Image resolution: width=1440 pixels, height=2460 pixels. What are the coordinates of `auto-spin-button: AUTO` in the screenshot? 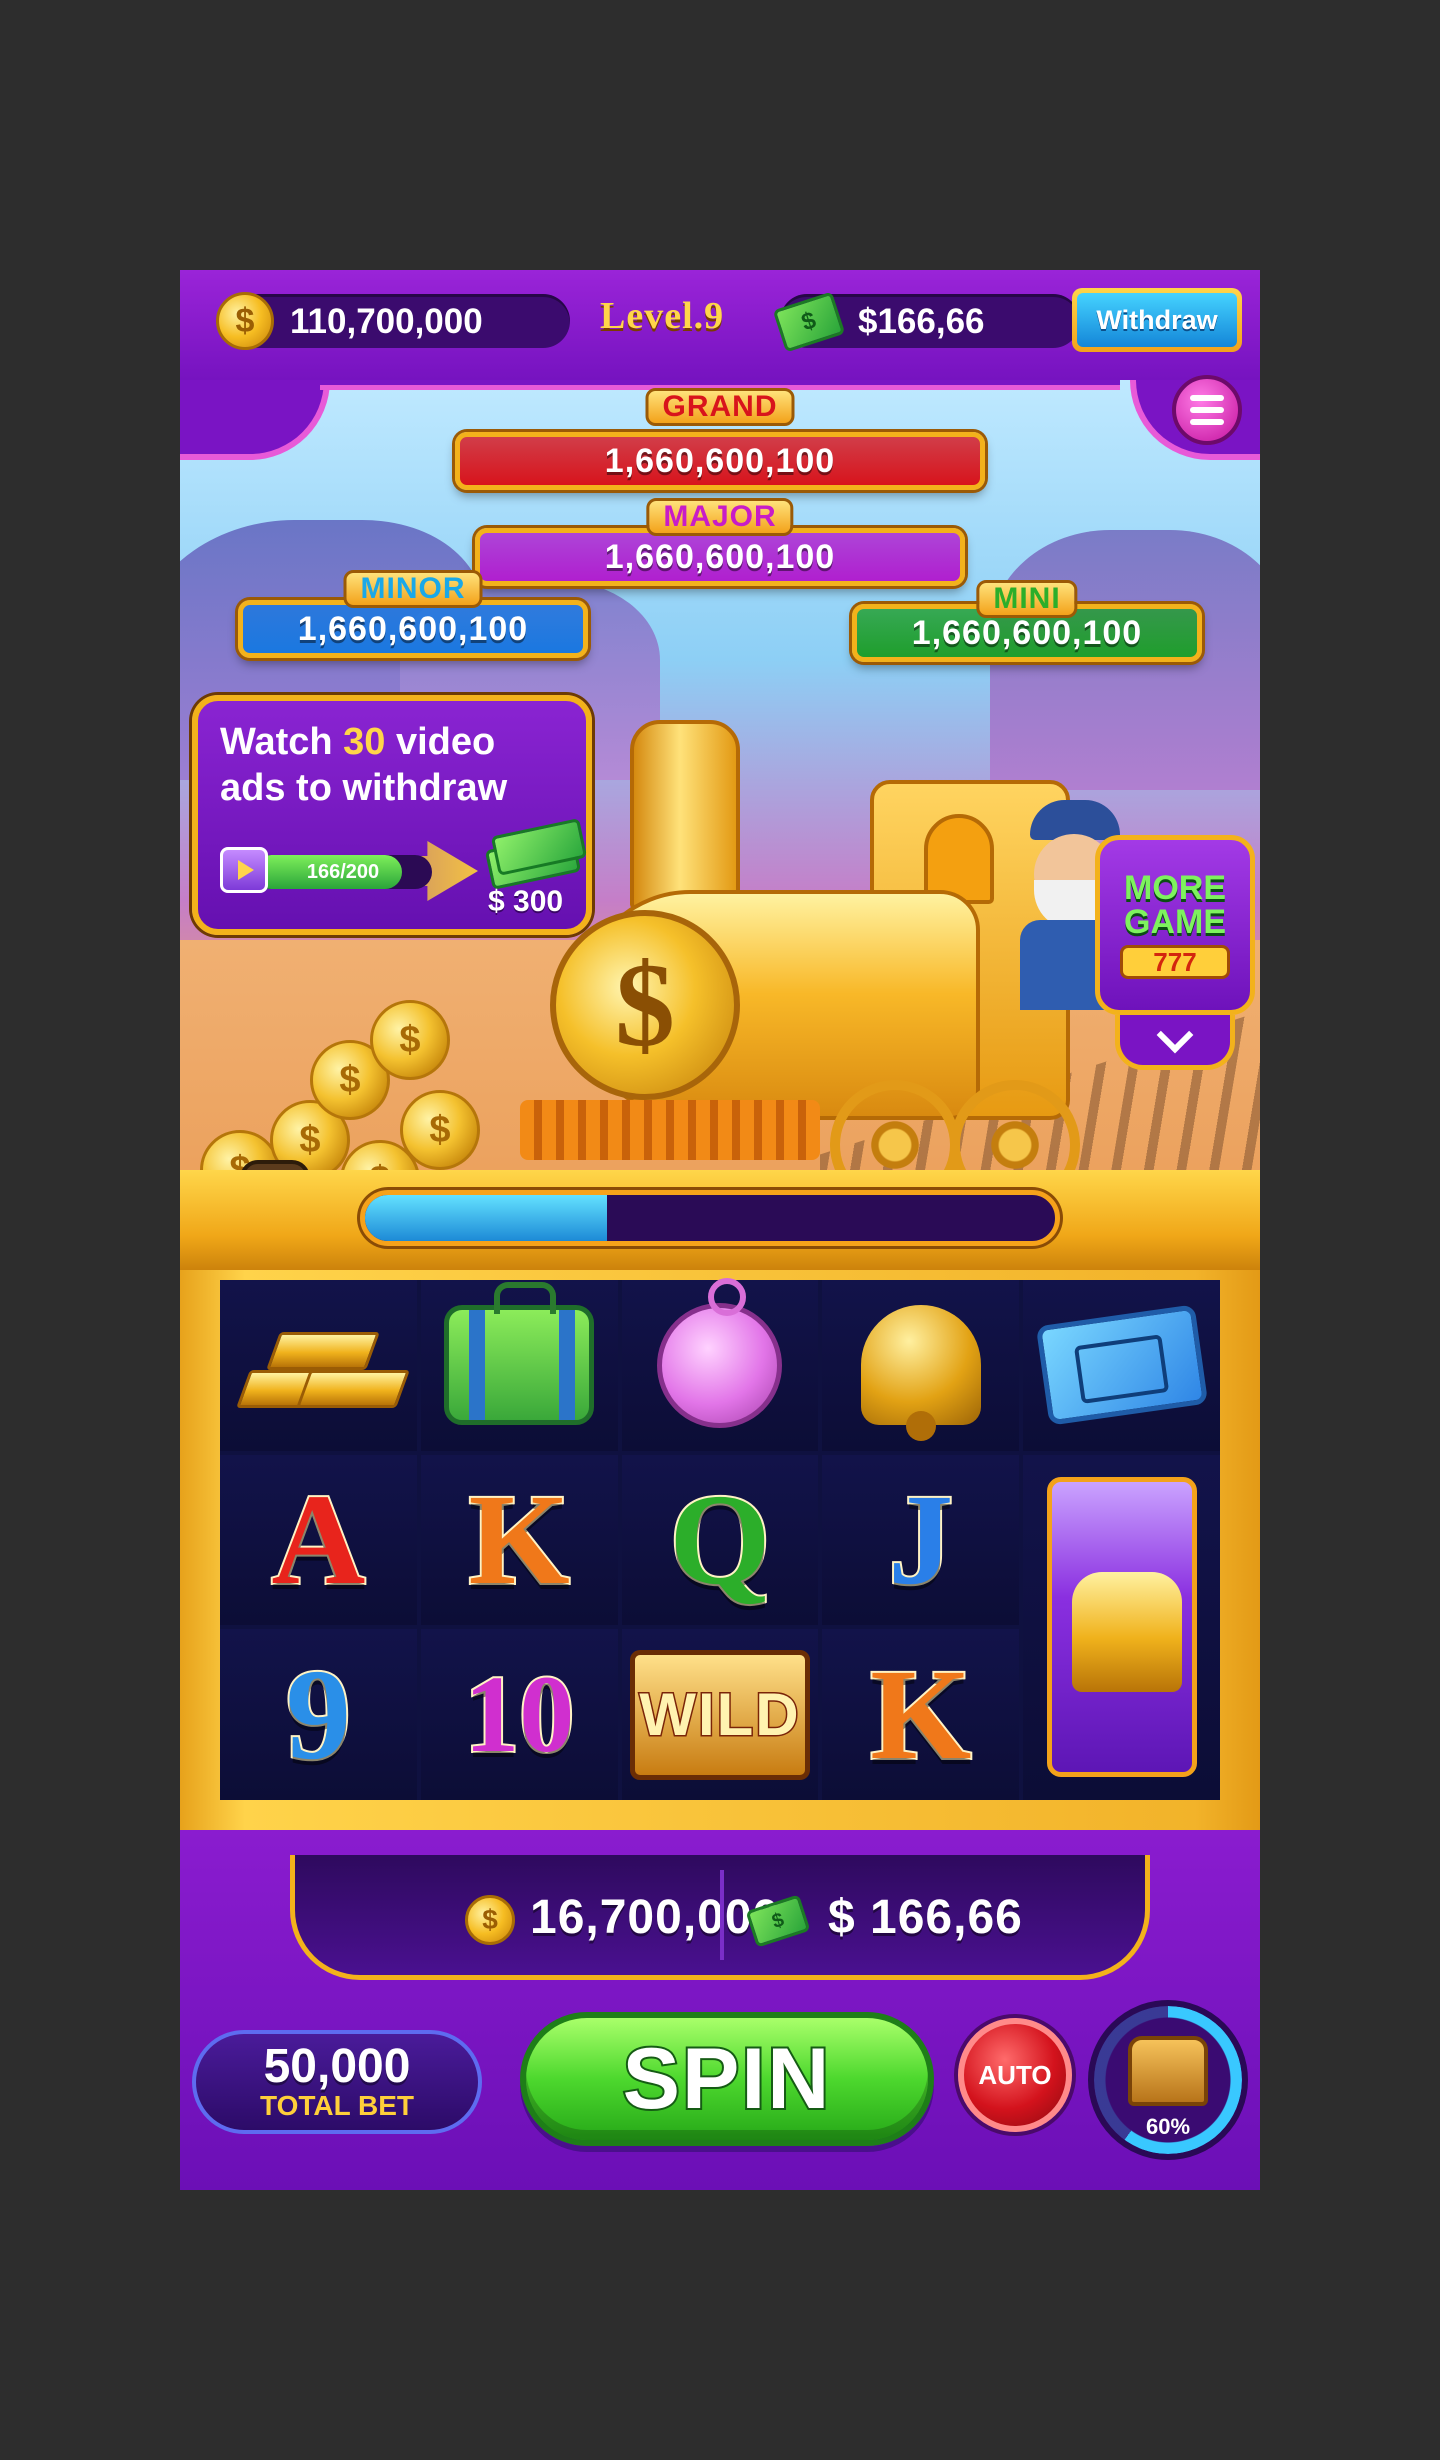 It's located at (1015, 2075).